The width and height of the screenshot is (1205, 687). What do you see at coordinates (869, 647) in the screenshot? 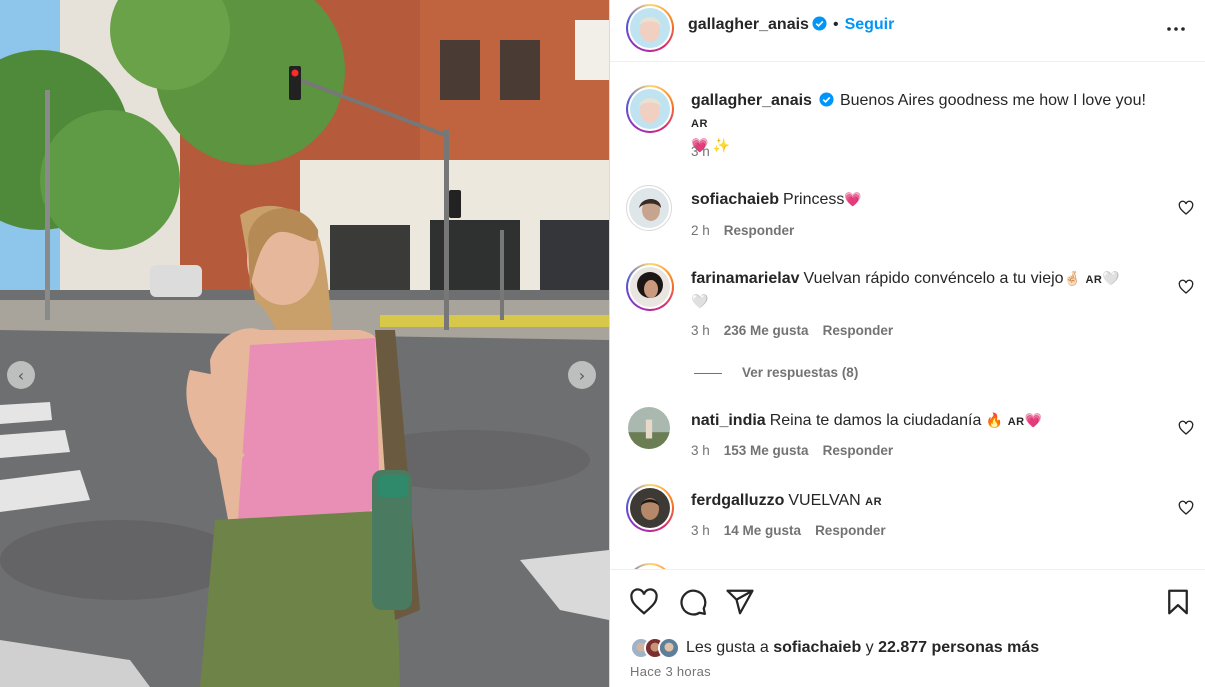
I see `likes-conj: y` at bounding box center [869, 647].